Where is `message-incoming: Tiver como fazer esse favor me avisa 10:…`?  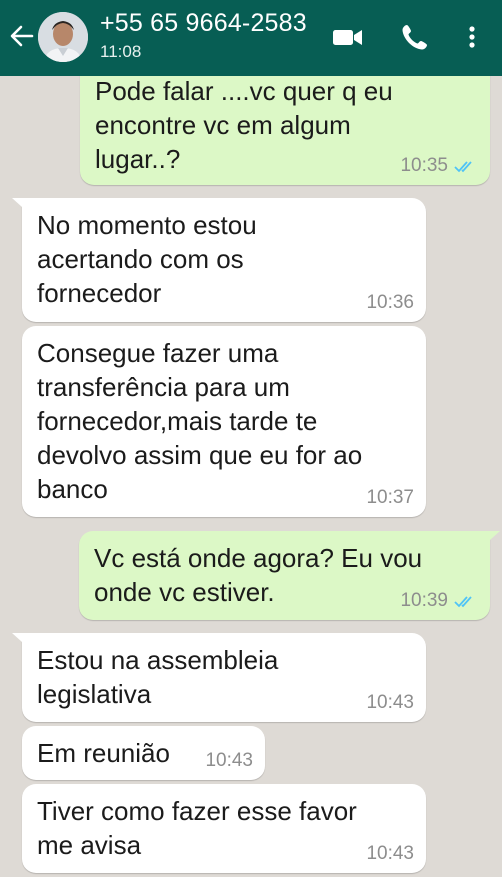
message-incoming: Tiver como fazer esse favor me avisa 10:… is located at coordinates (224, 828).